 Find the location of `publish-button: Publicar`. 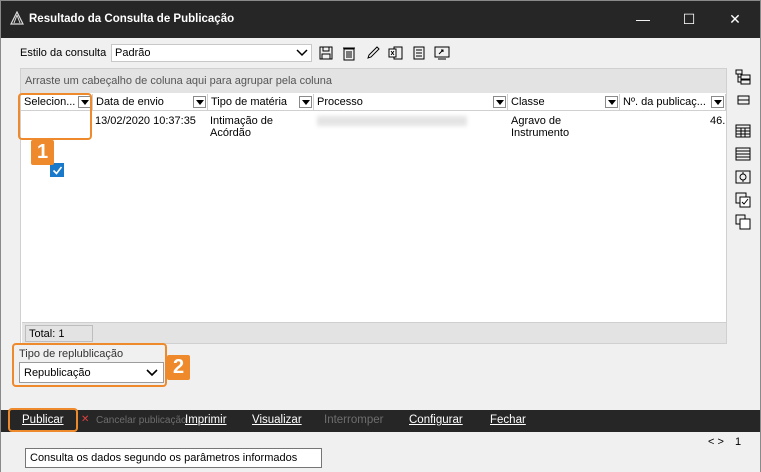

publish-button: Publicar is located at coordinates (43, 420).